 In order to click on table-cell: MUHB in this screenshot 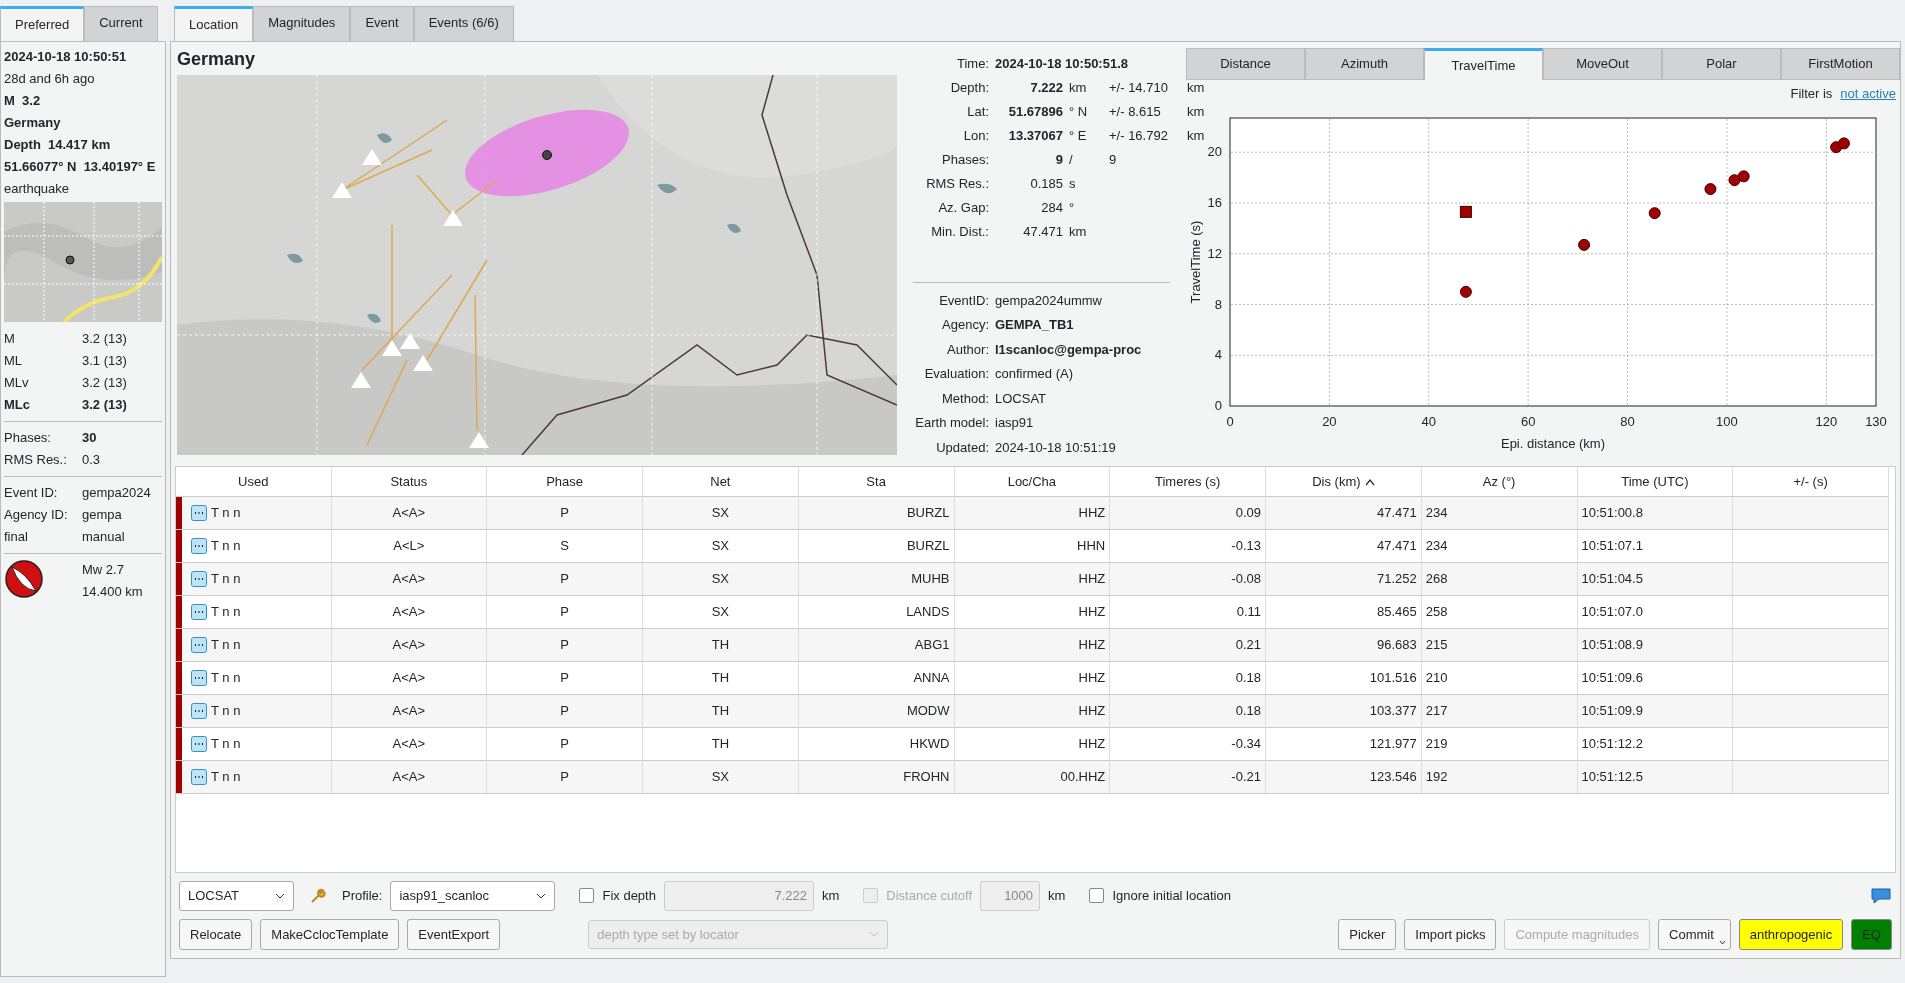, I will do `click(876, 579)`.